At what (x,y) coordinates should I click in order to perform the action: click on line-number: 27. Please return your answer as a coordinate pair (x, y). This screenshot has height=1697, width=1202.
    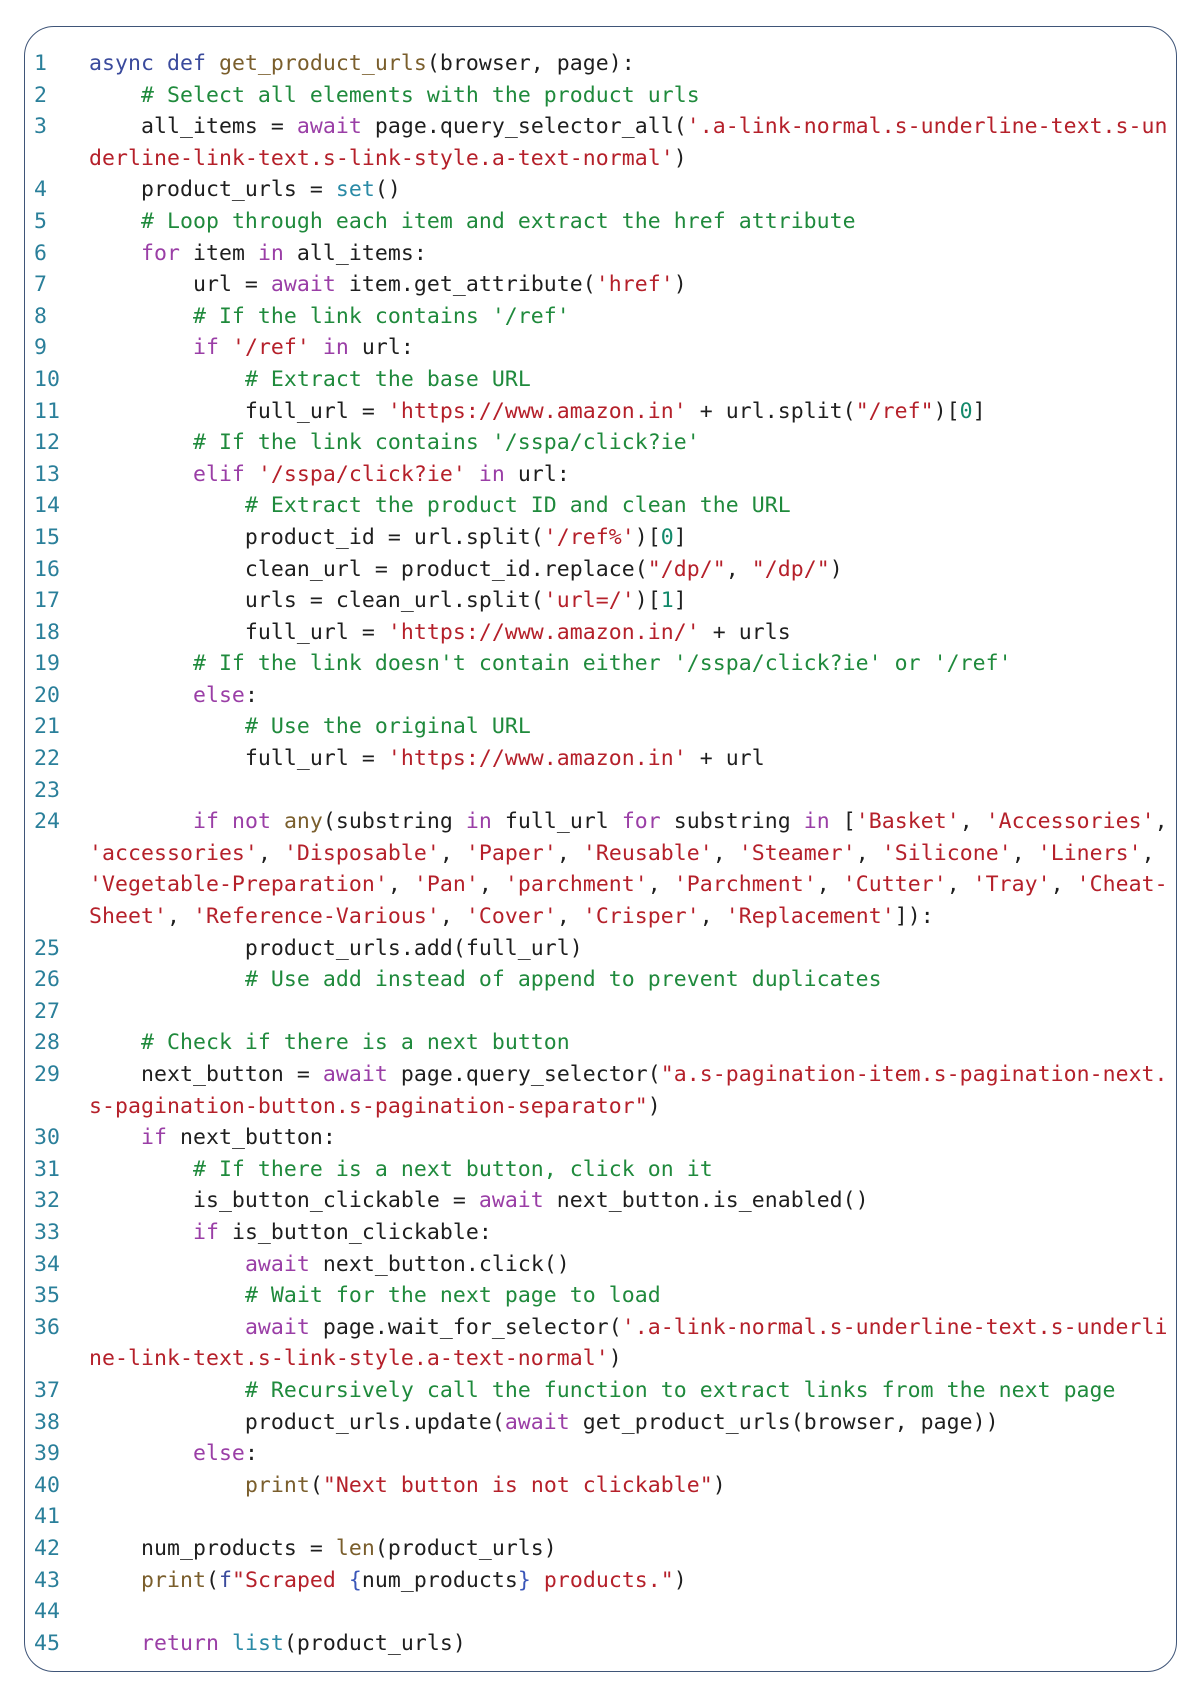
    Looking at the image, I should click on (47, 1011).